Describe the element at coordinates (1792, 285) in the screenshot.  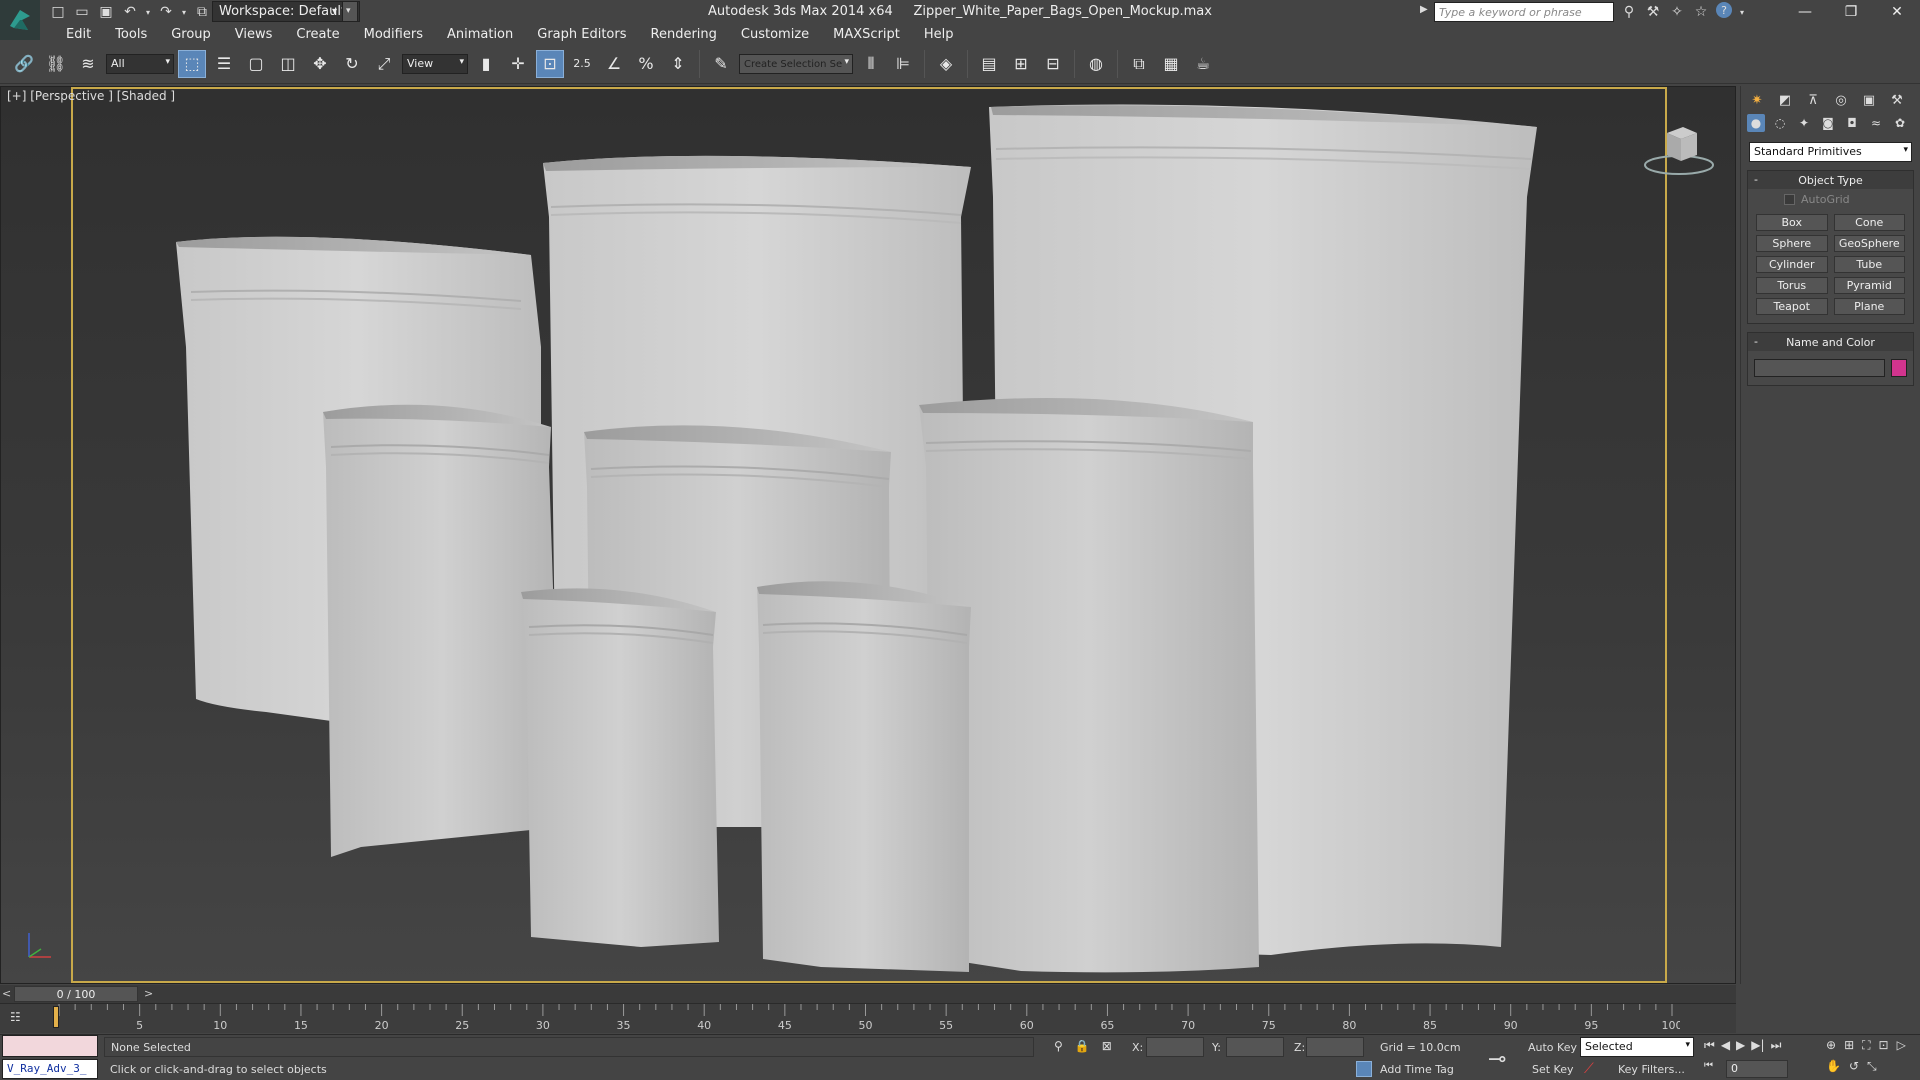
I see `torus-button: Torus` at that location.